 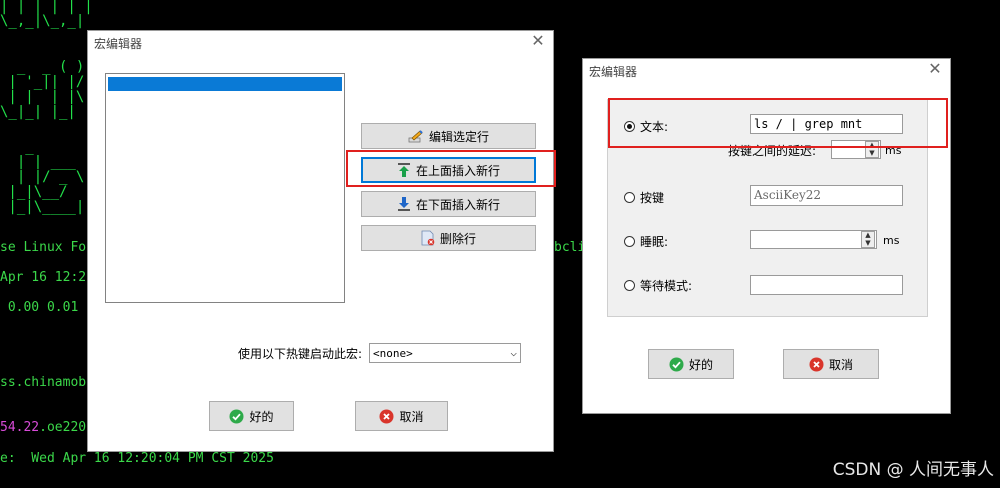 What do you see at coordinates (393, 353) in the screenshot?
I see `hotkey-value: <none>` at bounding box center [393, 353].